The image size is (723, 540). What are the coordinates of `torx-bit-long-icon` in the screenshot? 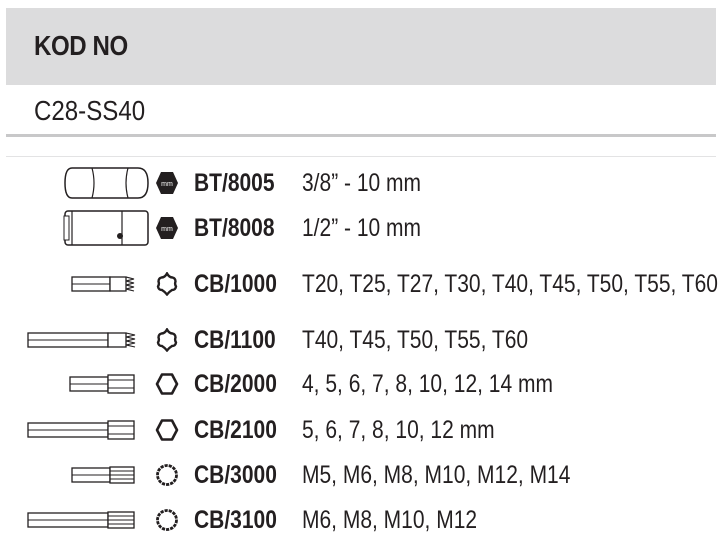 It's located at (81, 340).